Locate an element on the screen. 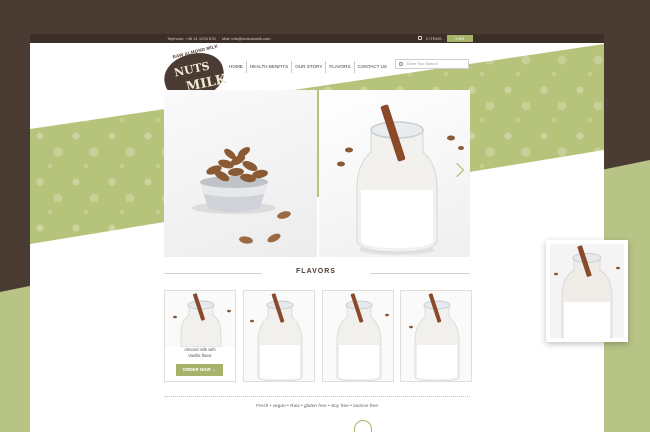 This screenshot has height=432, width=650. cart-icon is located at coordinates (420, 38).